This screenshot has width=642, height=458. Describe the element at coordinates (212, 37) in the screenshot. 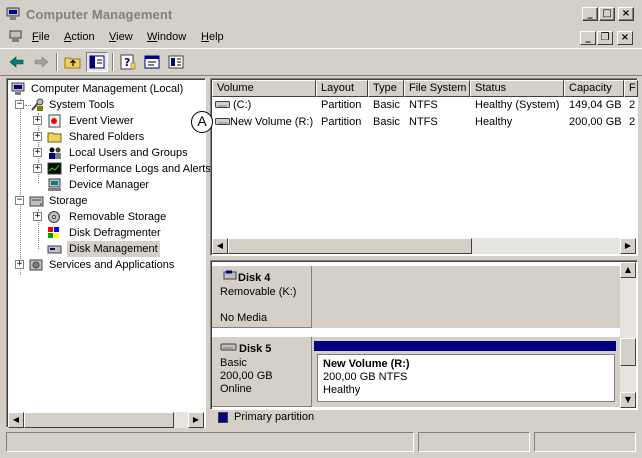

I see `menu-help: Help` at that location.